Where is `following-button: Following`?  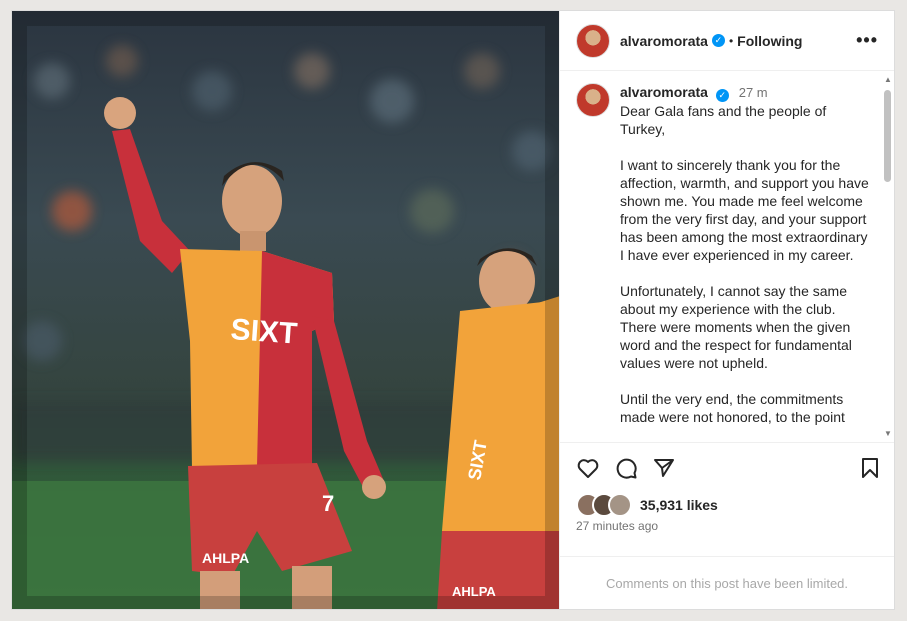
following-button: Following is located at coordinates (769, 41).